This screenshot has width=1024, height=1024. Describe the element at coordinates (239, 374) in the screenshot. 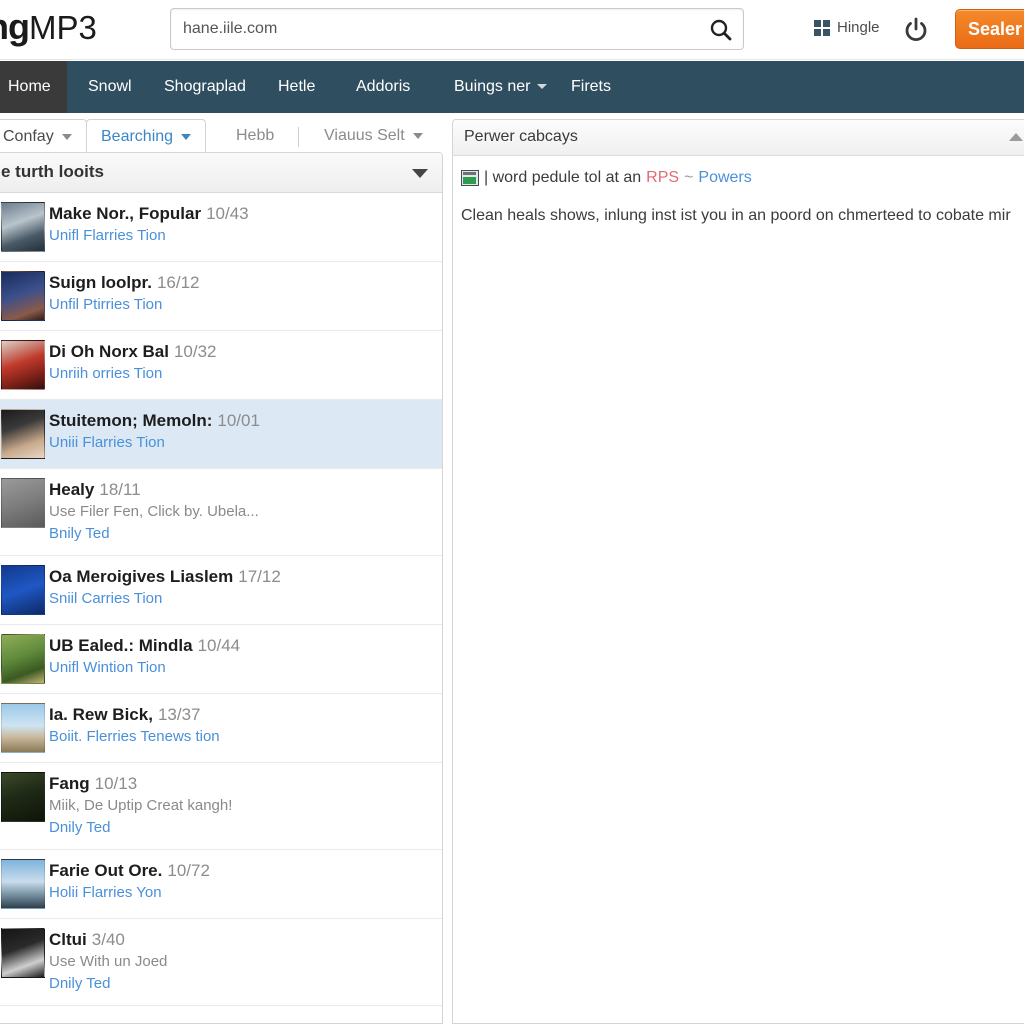

I see `list-item-link: Unriih orries Tion` at that location.